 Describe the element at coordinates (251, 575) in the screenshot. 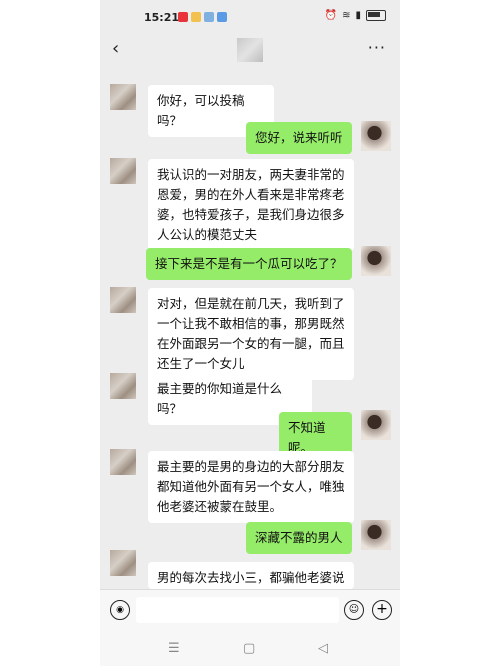

I see `message-bubble-incoming: 男的每次去找小三，都骗他老婆说去朋友家打牌，而这帮狐朋狗友竟` at that location.